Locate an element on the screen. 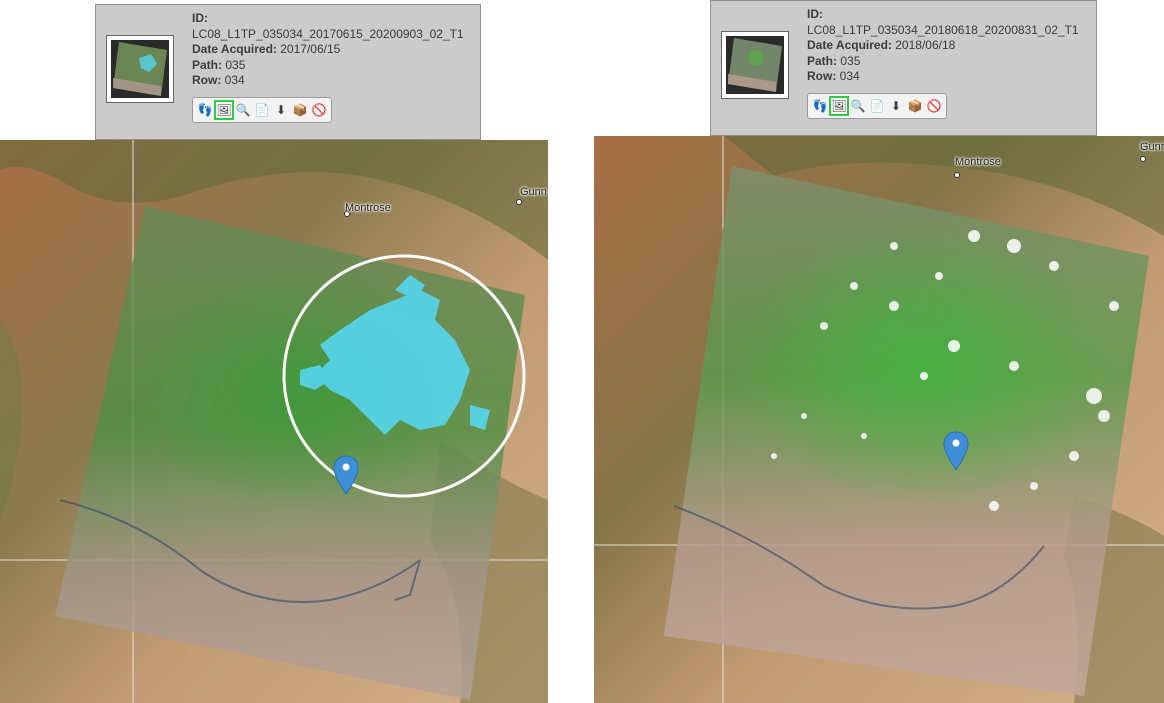  scene-id: LC08_L1TP_035034_20180618_20200831_02_T1 is located at coordinates (943, 29).